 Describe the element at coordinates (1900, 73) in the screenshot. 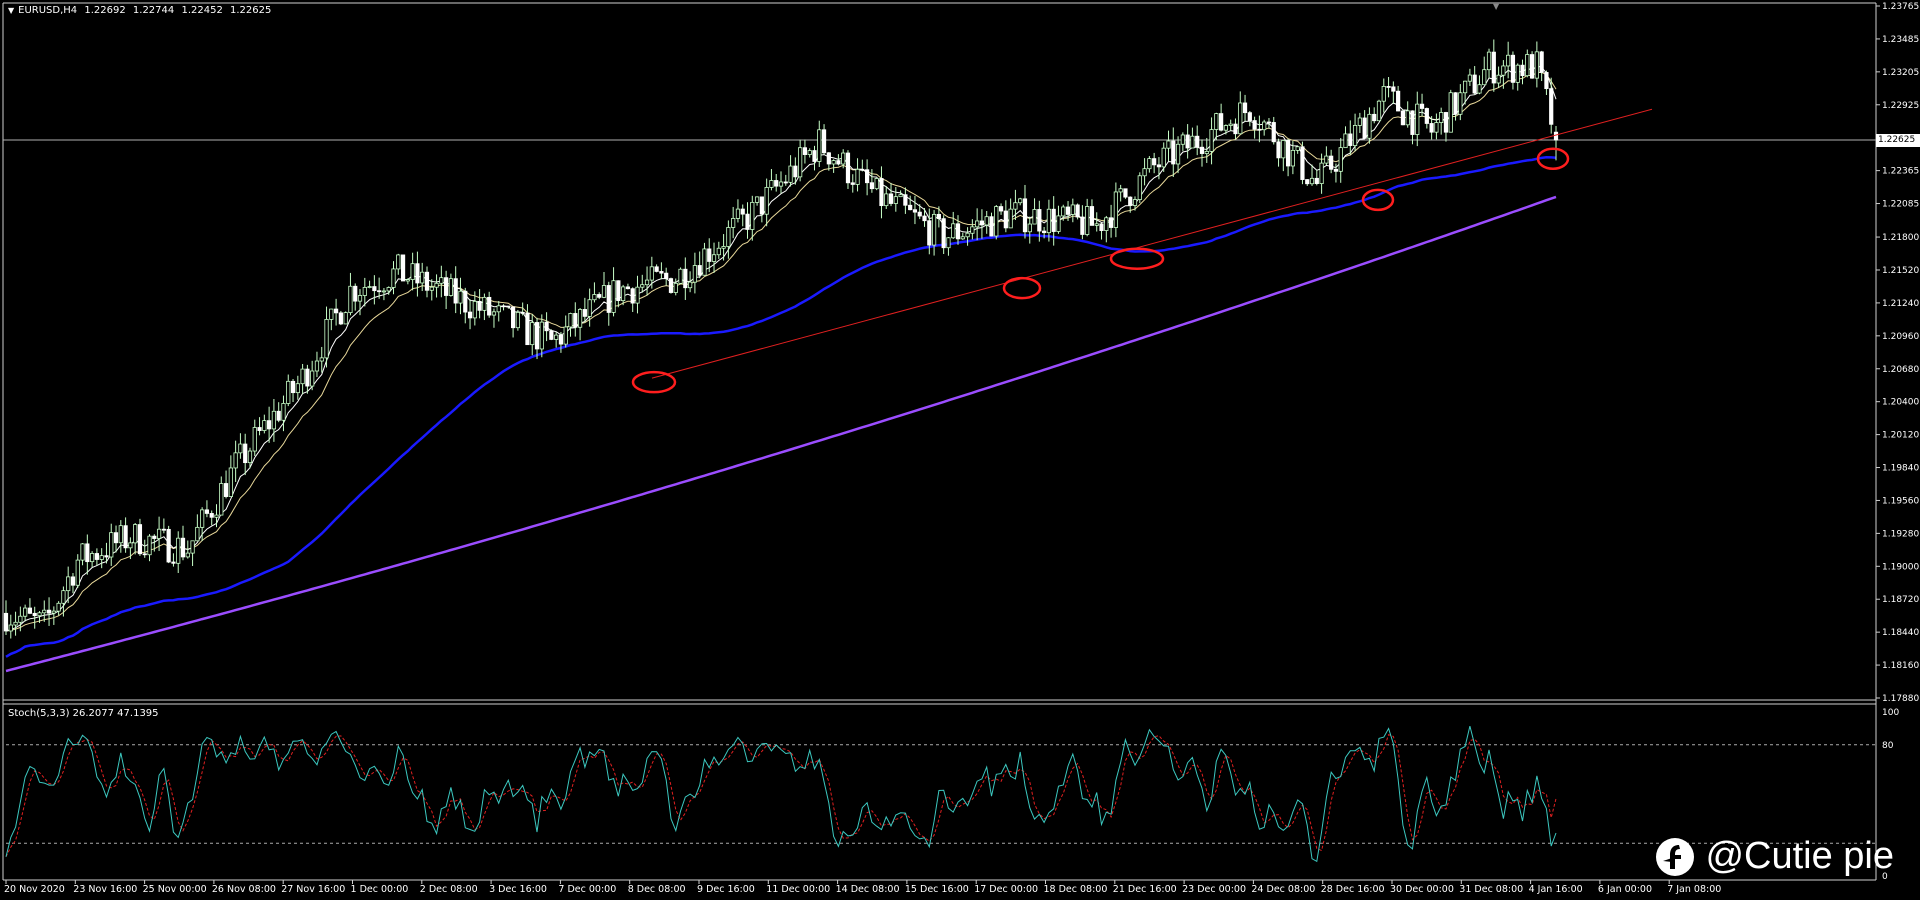

I see `price-tick-label: 1.23205` at that location.